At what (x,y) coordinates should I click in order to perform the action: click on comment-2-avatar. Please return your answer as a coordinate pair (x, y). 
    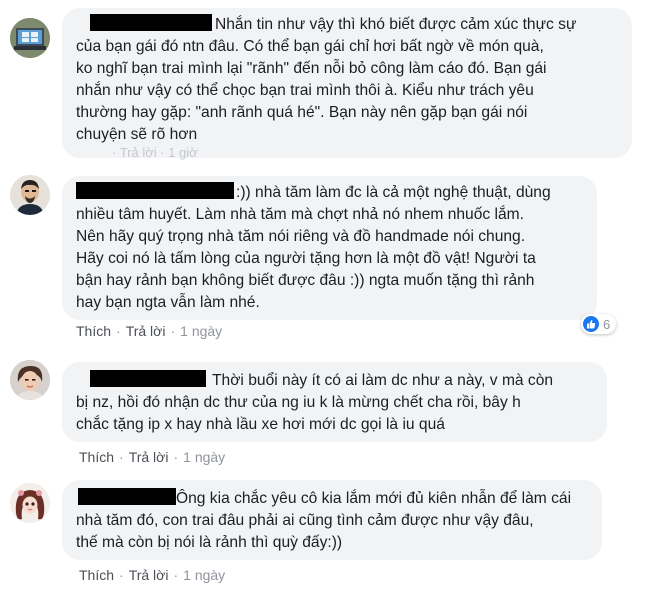
    Looking at the image, I should click on (30, 195).